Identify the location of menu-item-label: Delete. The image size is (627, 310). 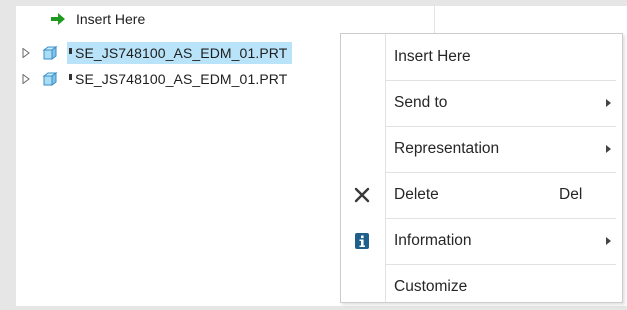
(416, 194).